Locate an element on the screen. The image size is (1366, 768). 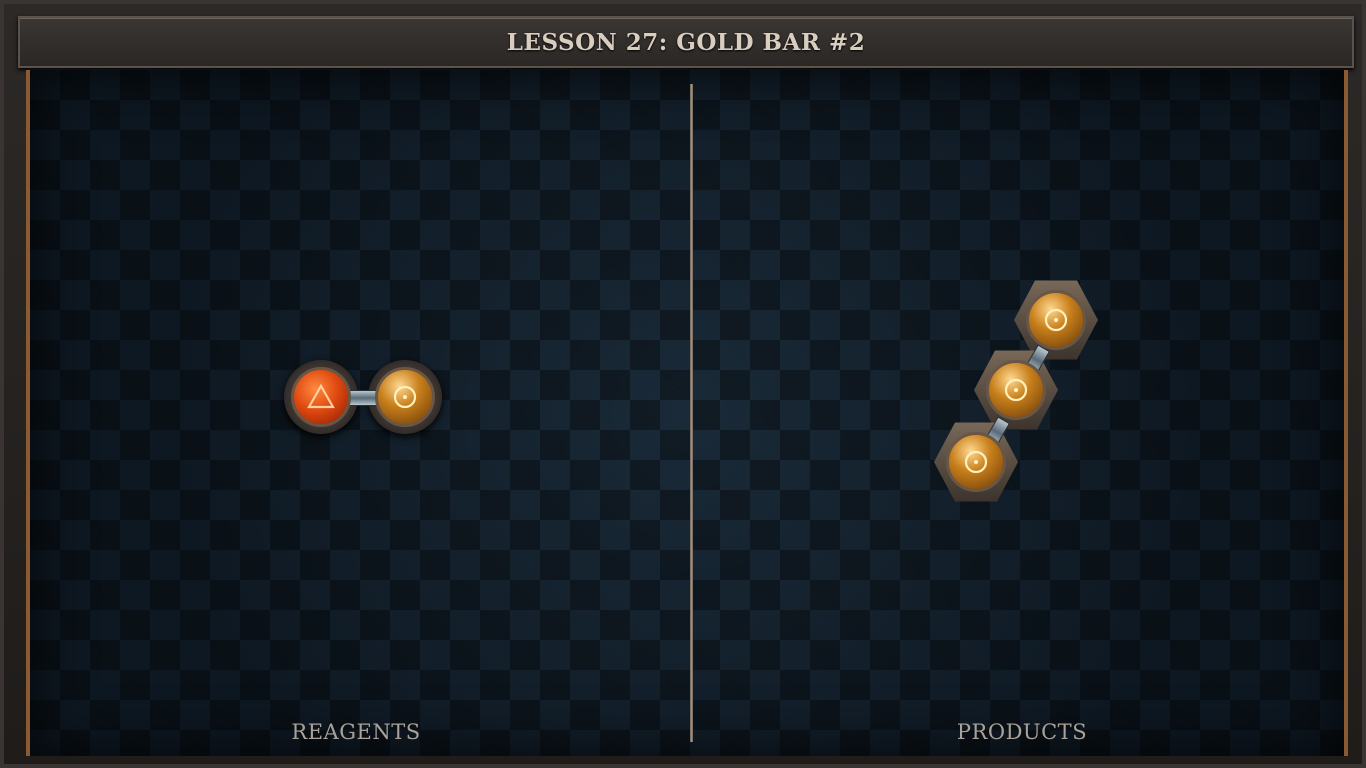
reagent-molecule is located at coordinates (367, 399).